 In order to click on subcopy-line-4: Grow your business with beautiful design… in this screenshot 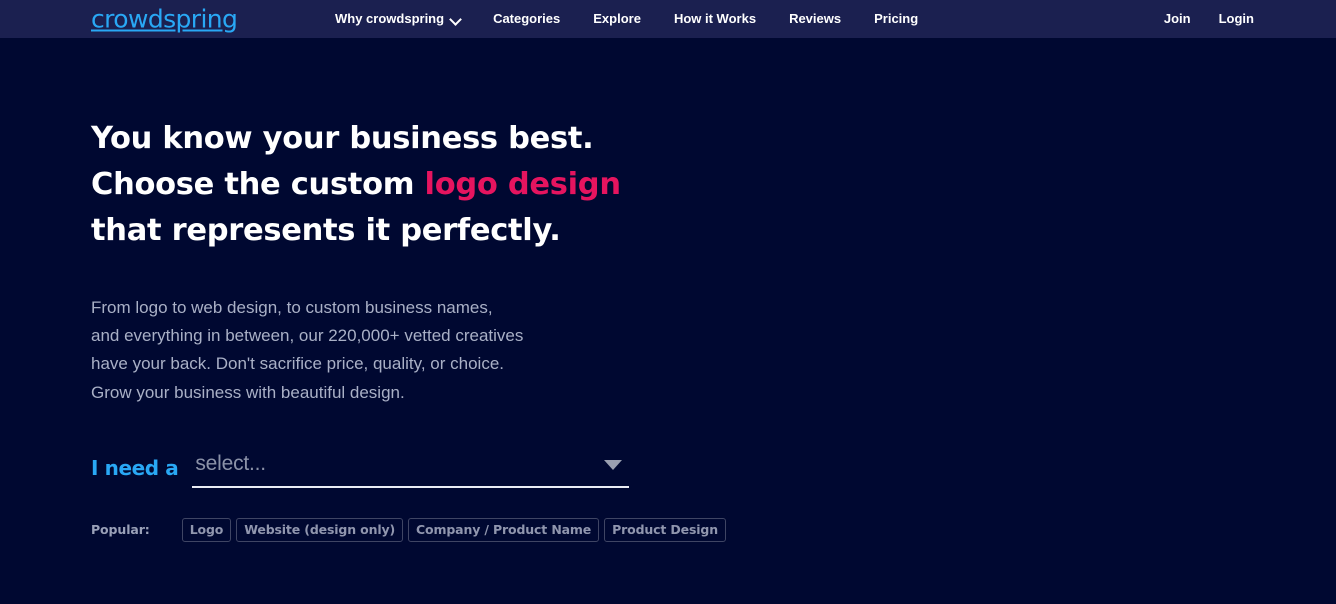, I will do `click(248, 392)`.